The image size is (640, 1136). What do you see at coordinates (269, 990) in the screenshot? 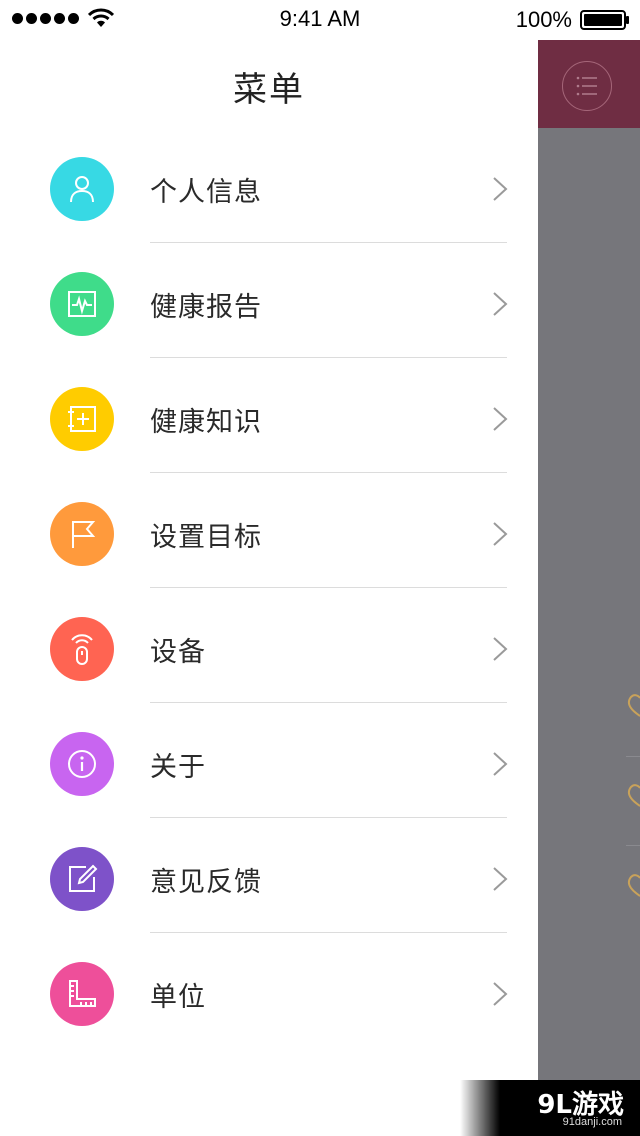
I see `menu-item-units: 单位` at bounding box center [269, 990].